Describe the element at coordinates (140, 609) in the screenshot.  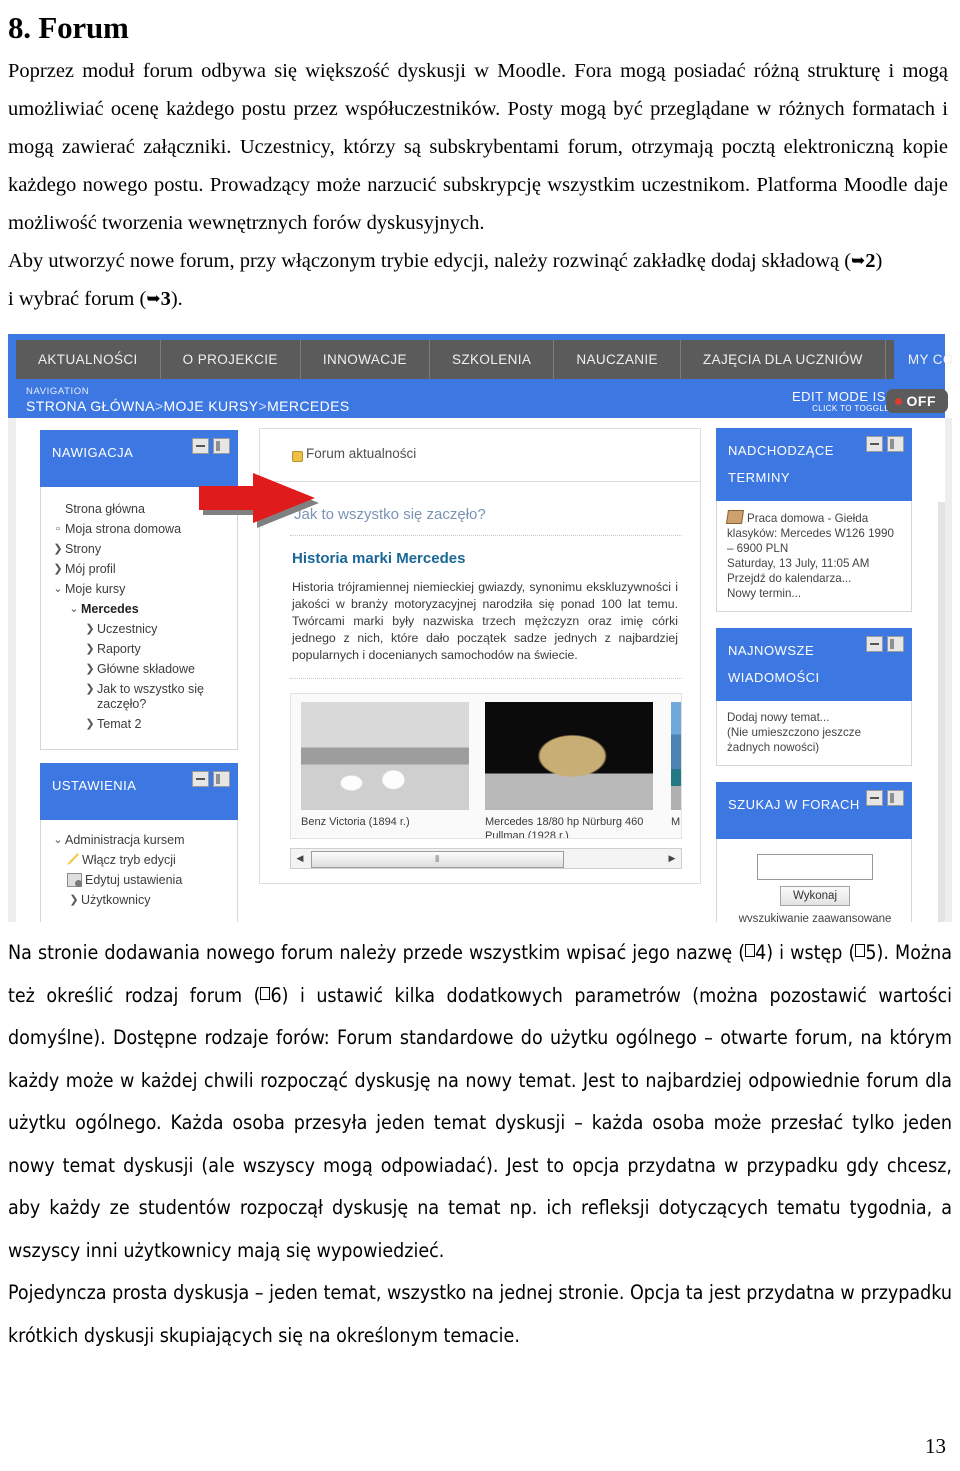
I see `nav-item-mercedes: ⌄ Mercedes` at that location.